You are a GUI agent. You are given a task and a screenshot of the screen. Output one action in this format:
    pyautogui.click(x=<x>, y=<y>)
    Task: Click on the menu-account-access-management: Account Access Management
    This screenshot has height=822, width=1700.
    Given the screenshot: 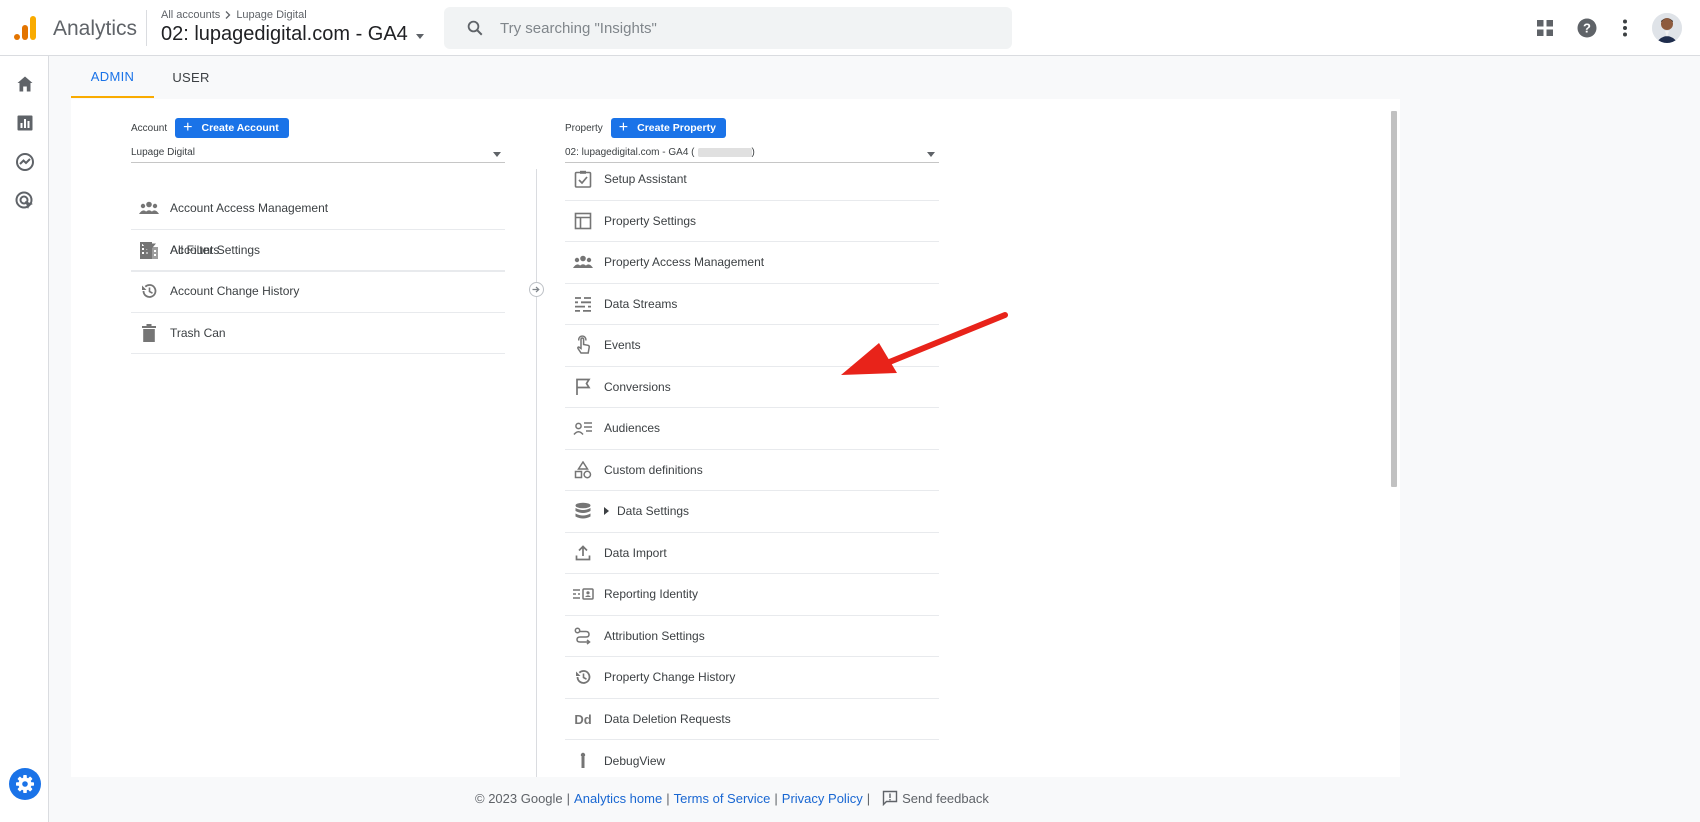 What is the action you would take?
    pyautogui.click(x=318, y=209)
    